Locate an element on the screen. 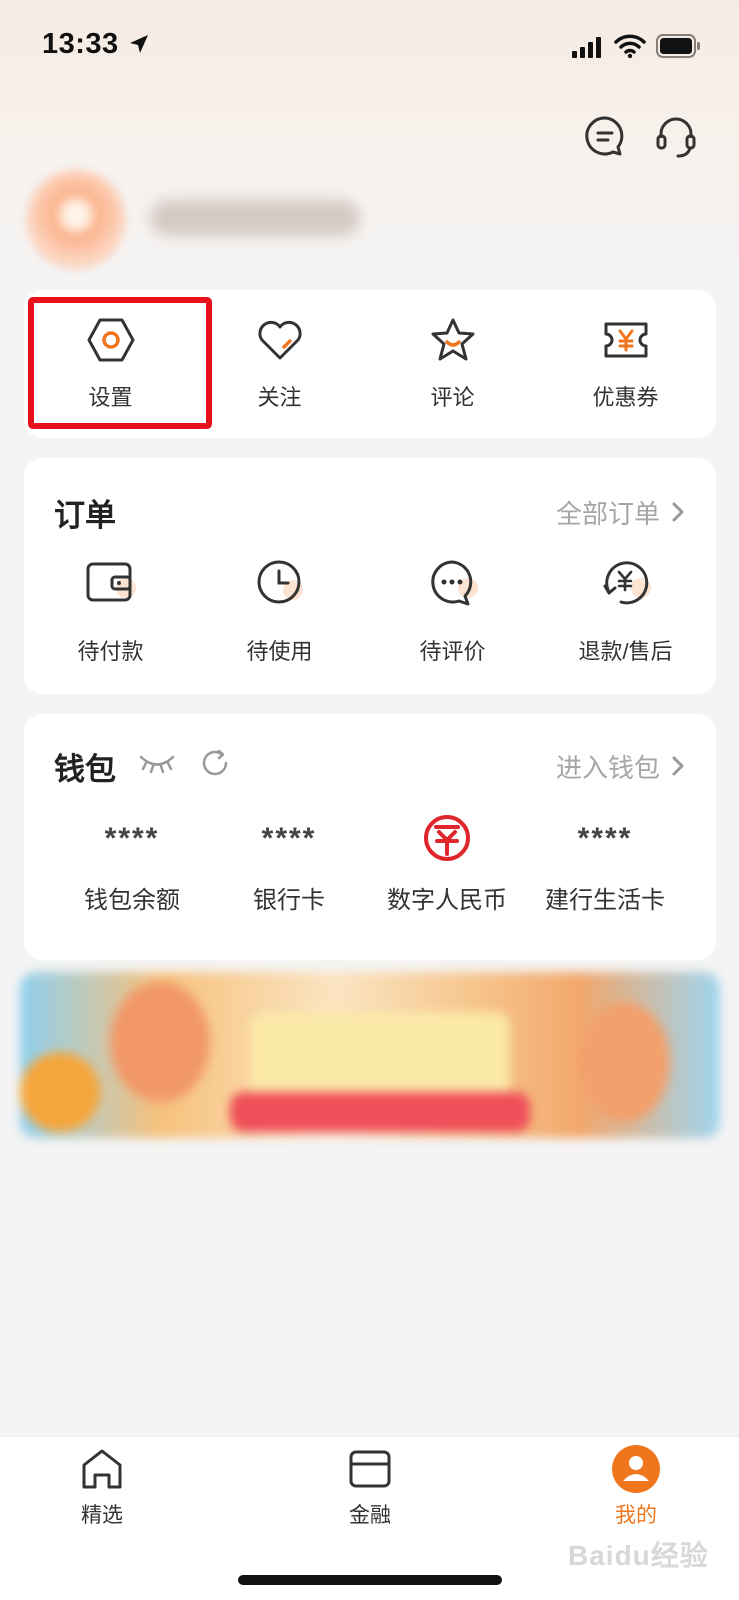  wallet-title: 钱包 is located at coordinates (85, 769).